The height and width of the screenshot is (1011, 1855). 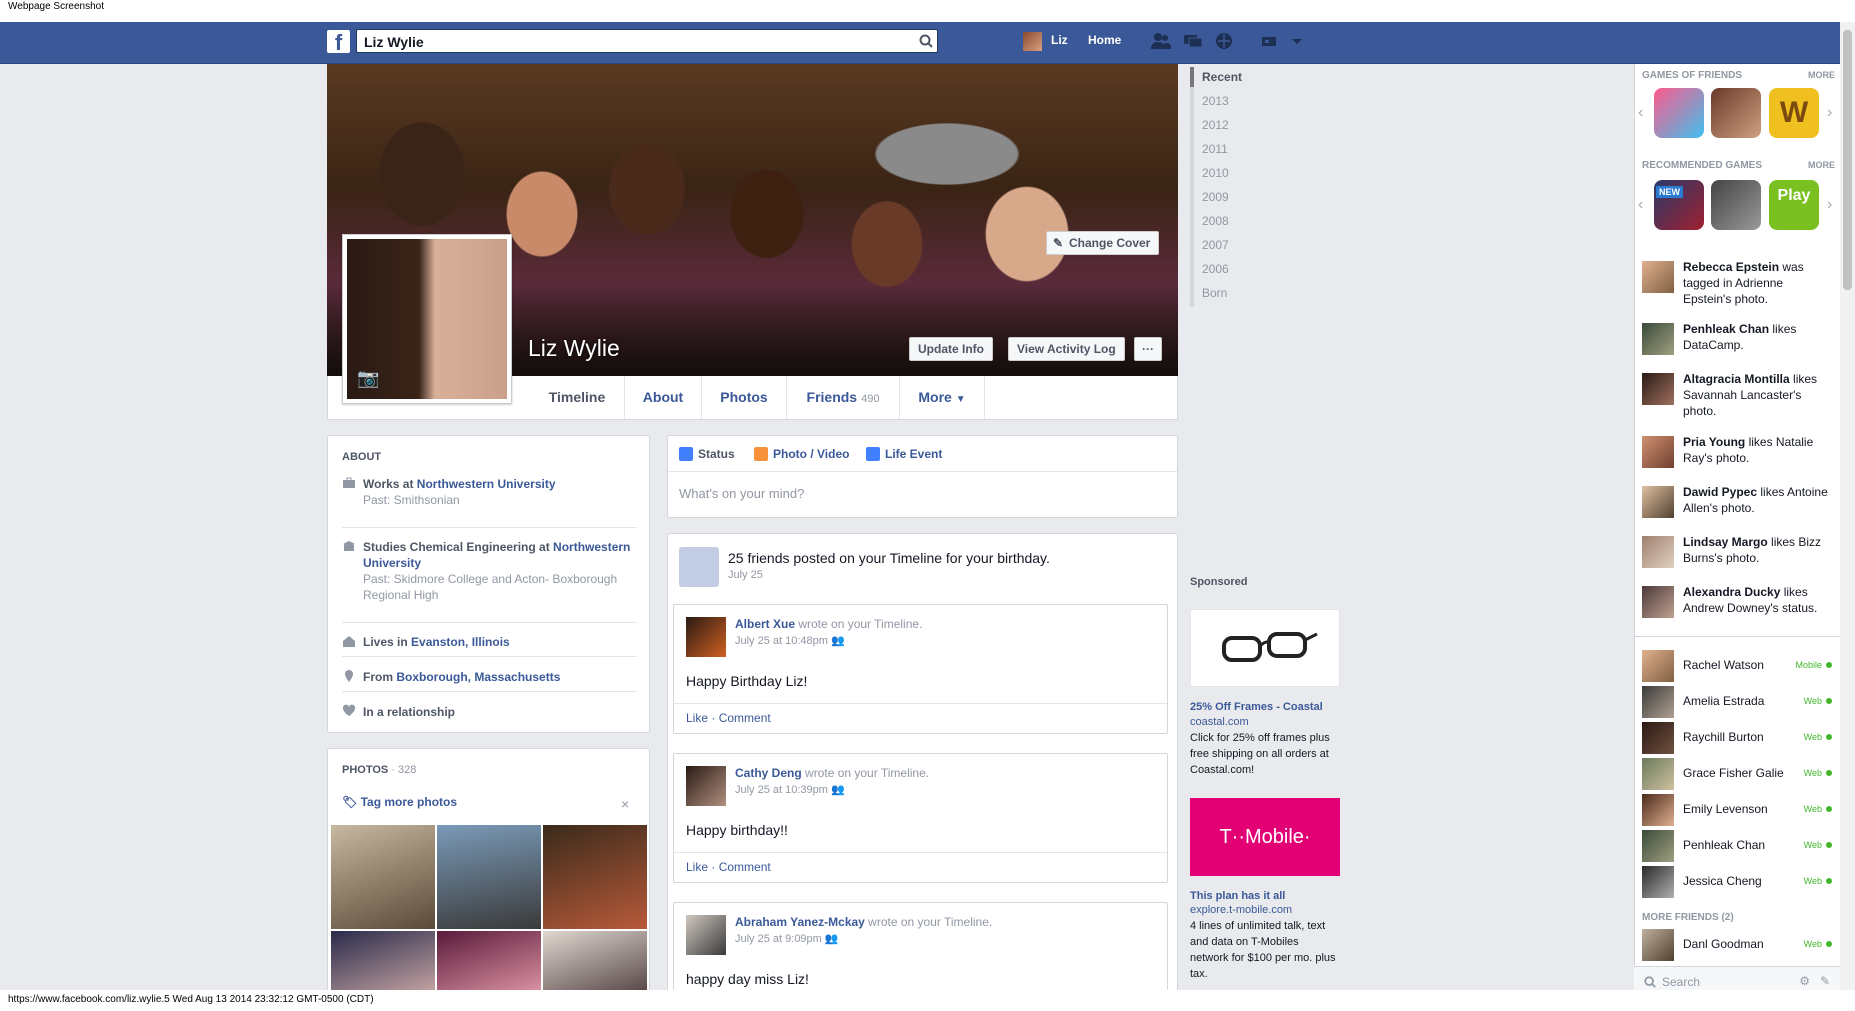 What do you see at coordinates (1737, 846) in the screenshot?
I see `chat-contact: Penhleak Chan Web` at bounding box center [1737, 846].